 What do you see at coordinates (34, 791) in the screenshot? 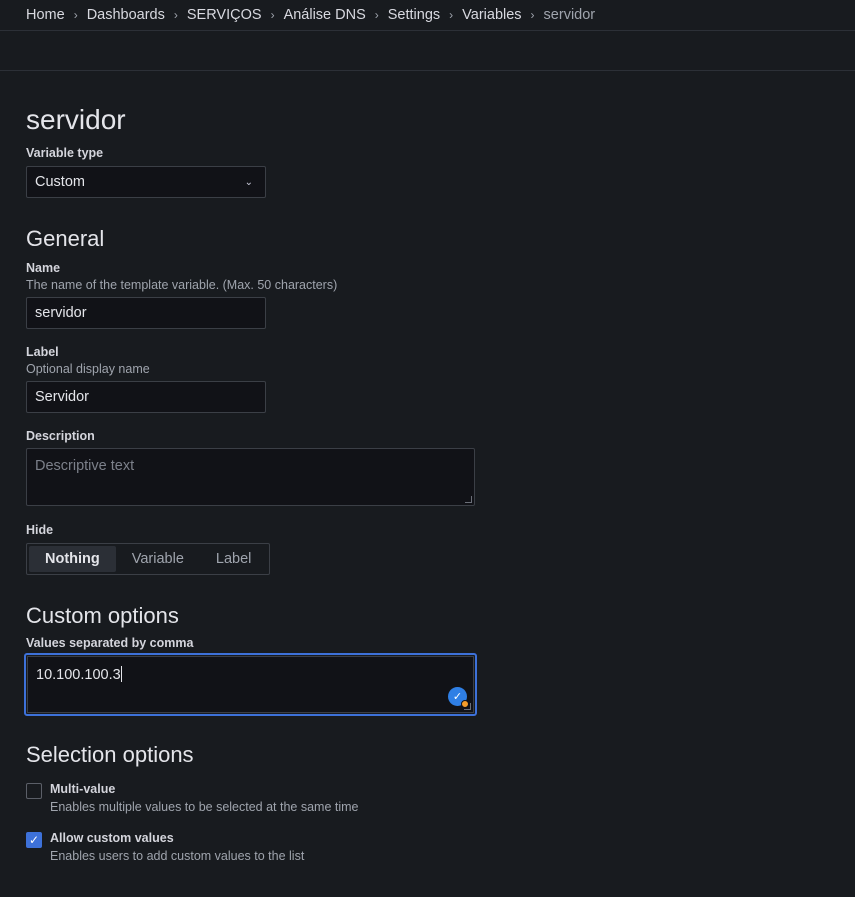
I see `multi-value-checkbox` at bounding box center [34, 791].